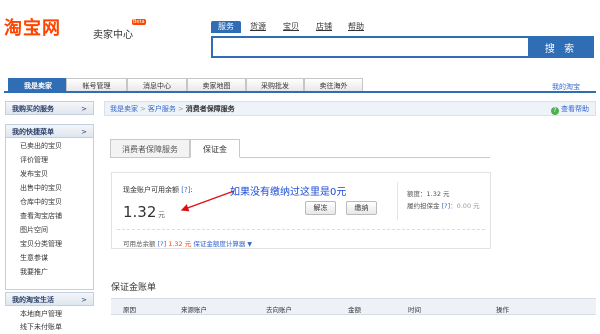  What do you see at coordinates (356, 27) in the screenshot?
I see `search-tab-help: 帮助` at bounding box center [356, 27].